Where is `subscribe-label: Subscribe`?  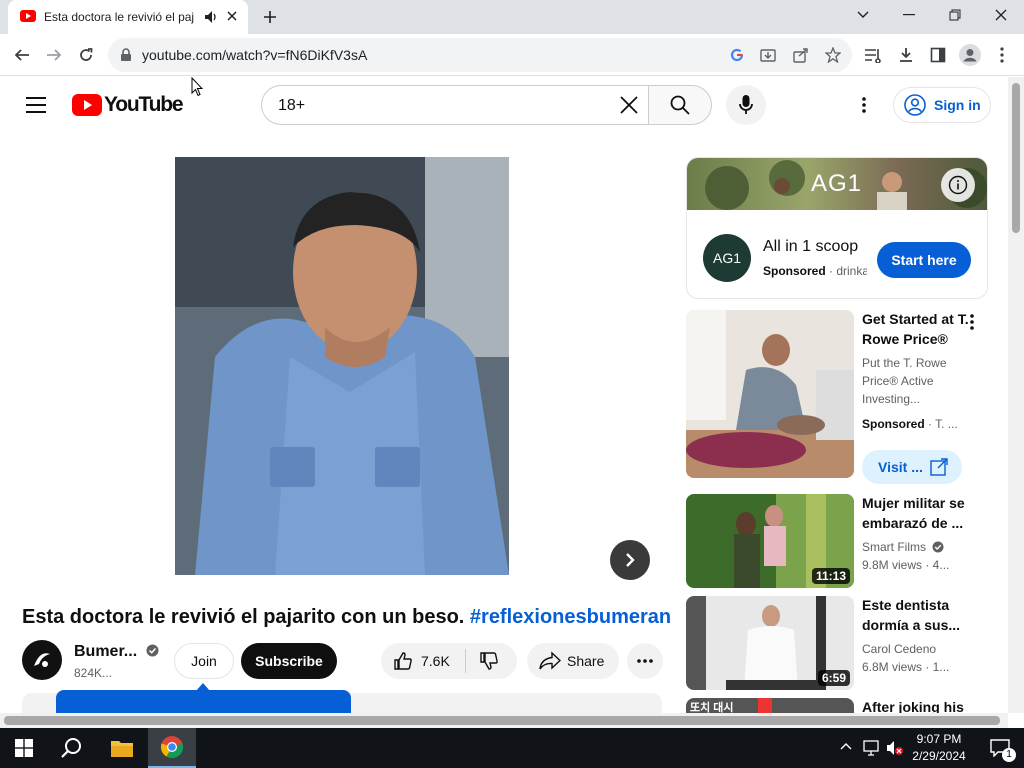
subscribe-label: Subscribe is located at coordinates (289, 661).